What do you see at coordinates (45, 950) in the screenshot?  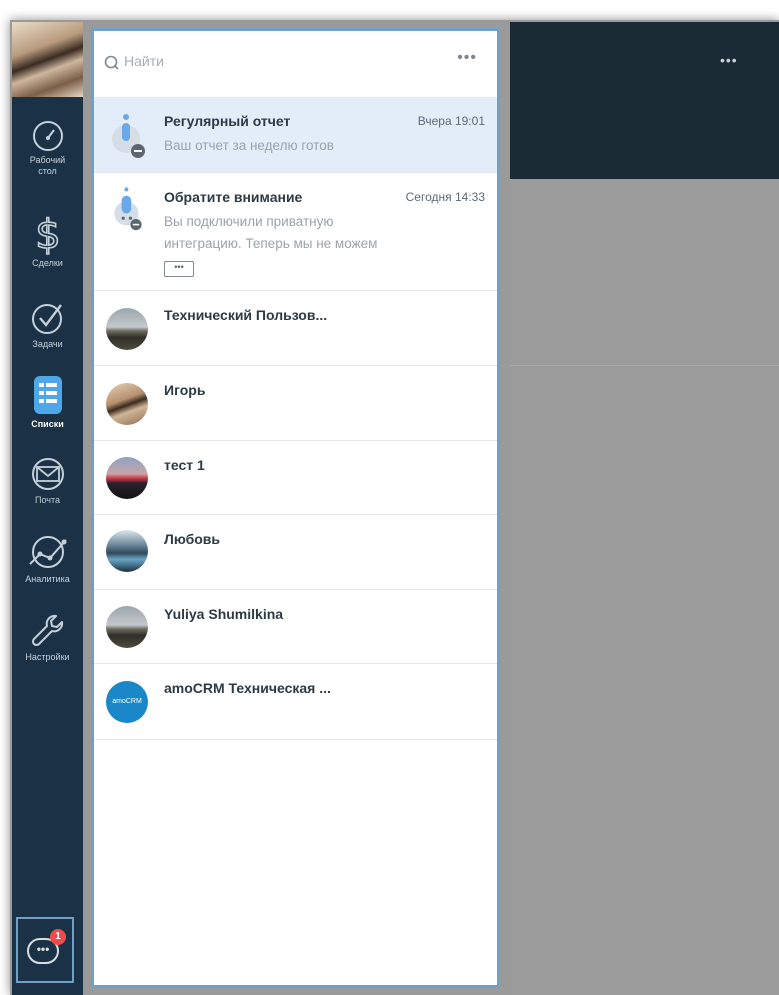 I see `chat-launcher-button: ••• 1` at bounding box center [45, 950].